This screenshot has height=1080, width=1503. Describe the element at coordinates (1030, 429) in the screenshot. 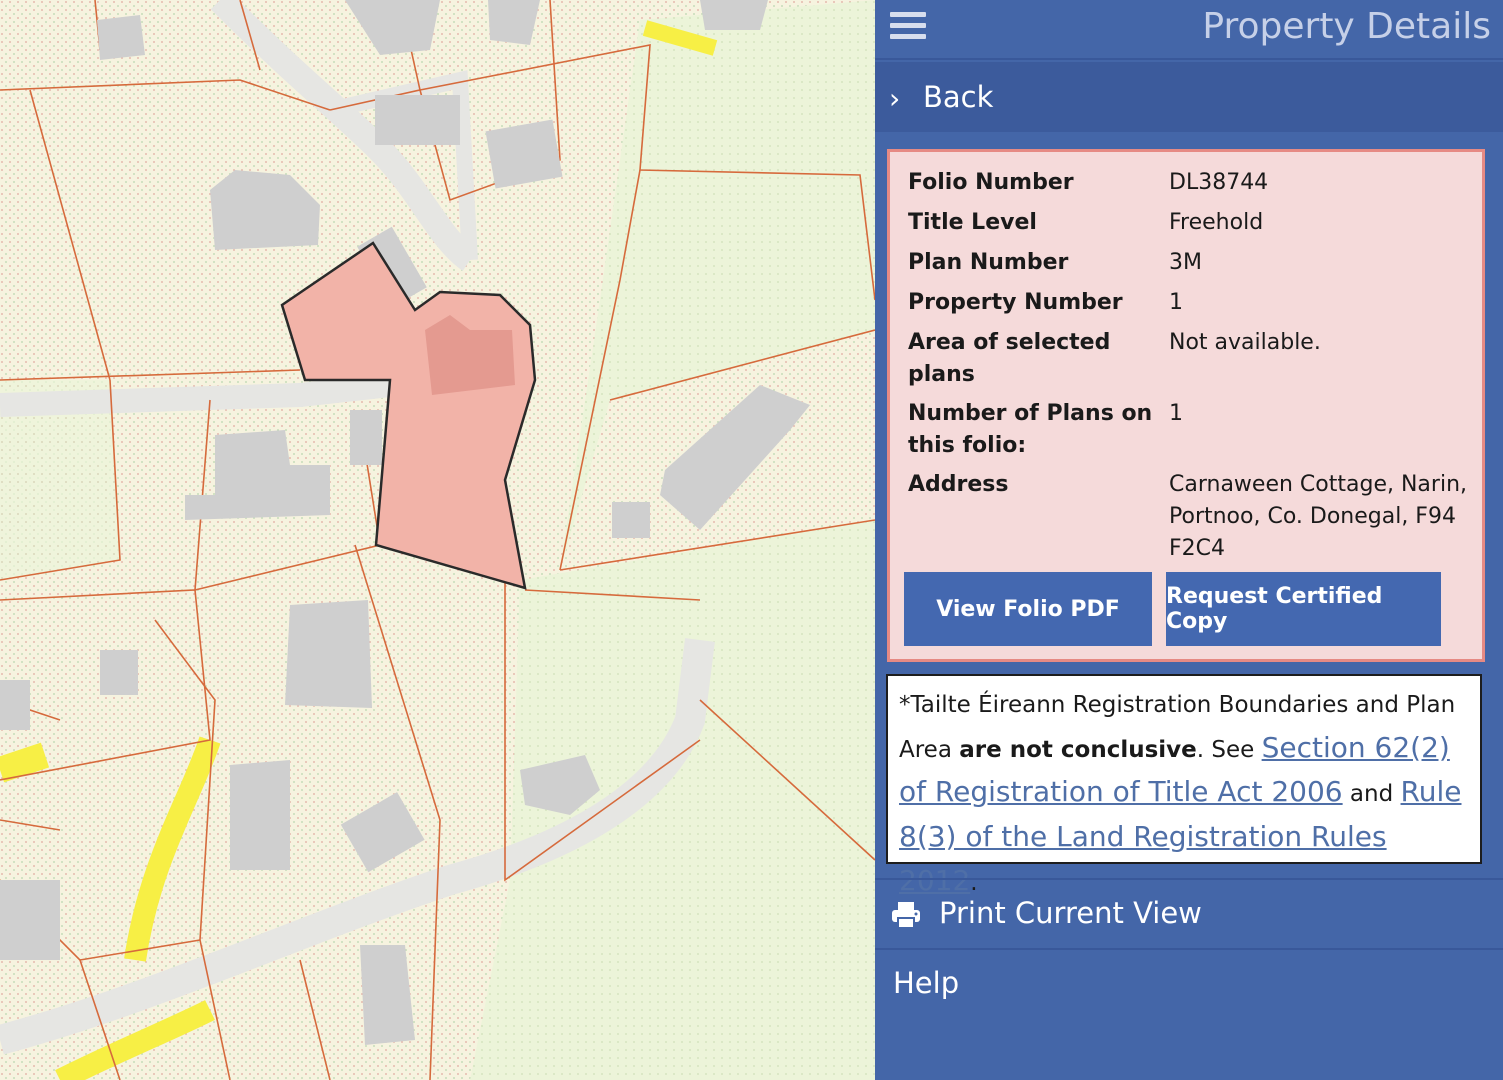

I see `detail-key: Number of Plans on this folio:` at that location.